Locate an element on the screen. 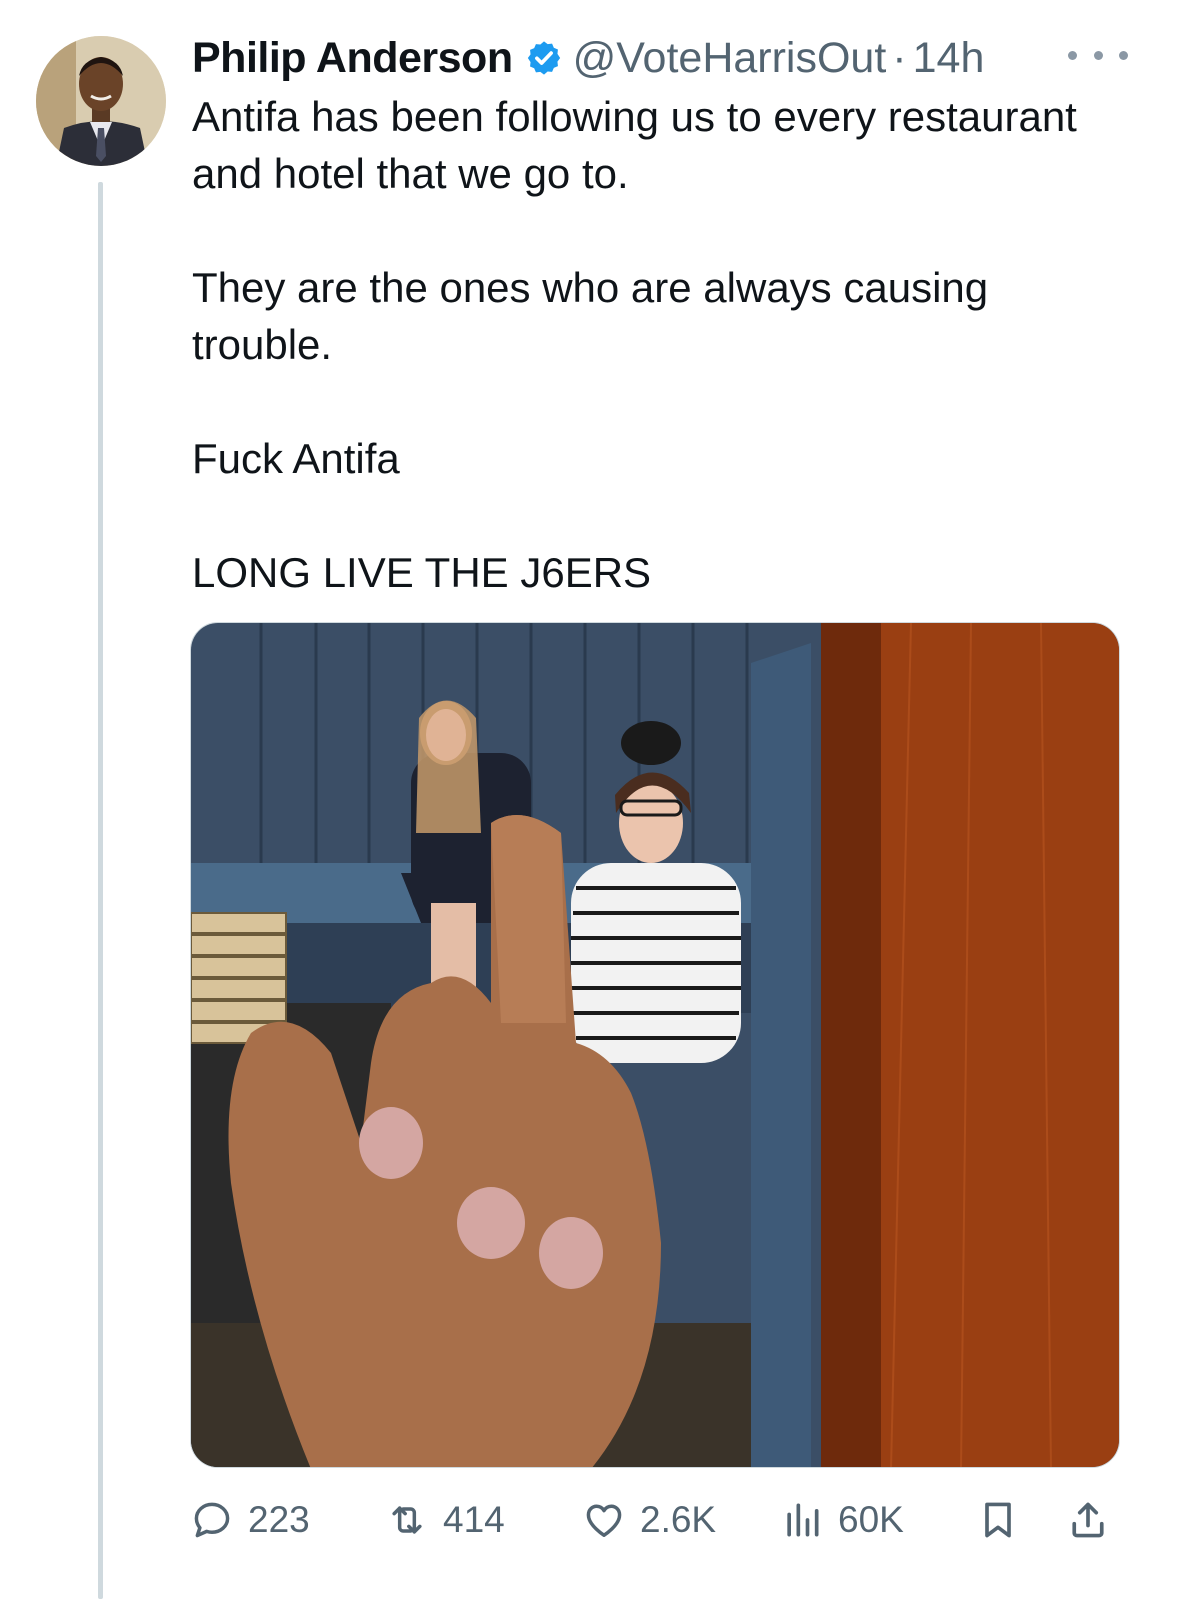  repost-count: 414 is located at coordinates (474, 1519).